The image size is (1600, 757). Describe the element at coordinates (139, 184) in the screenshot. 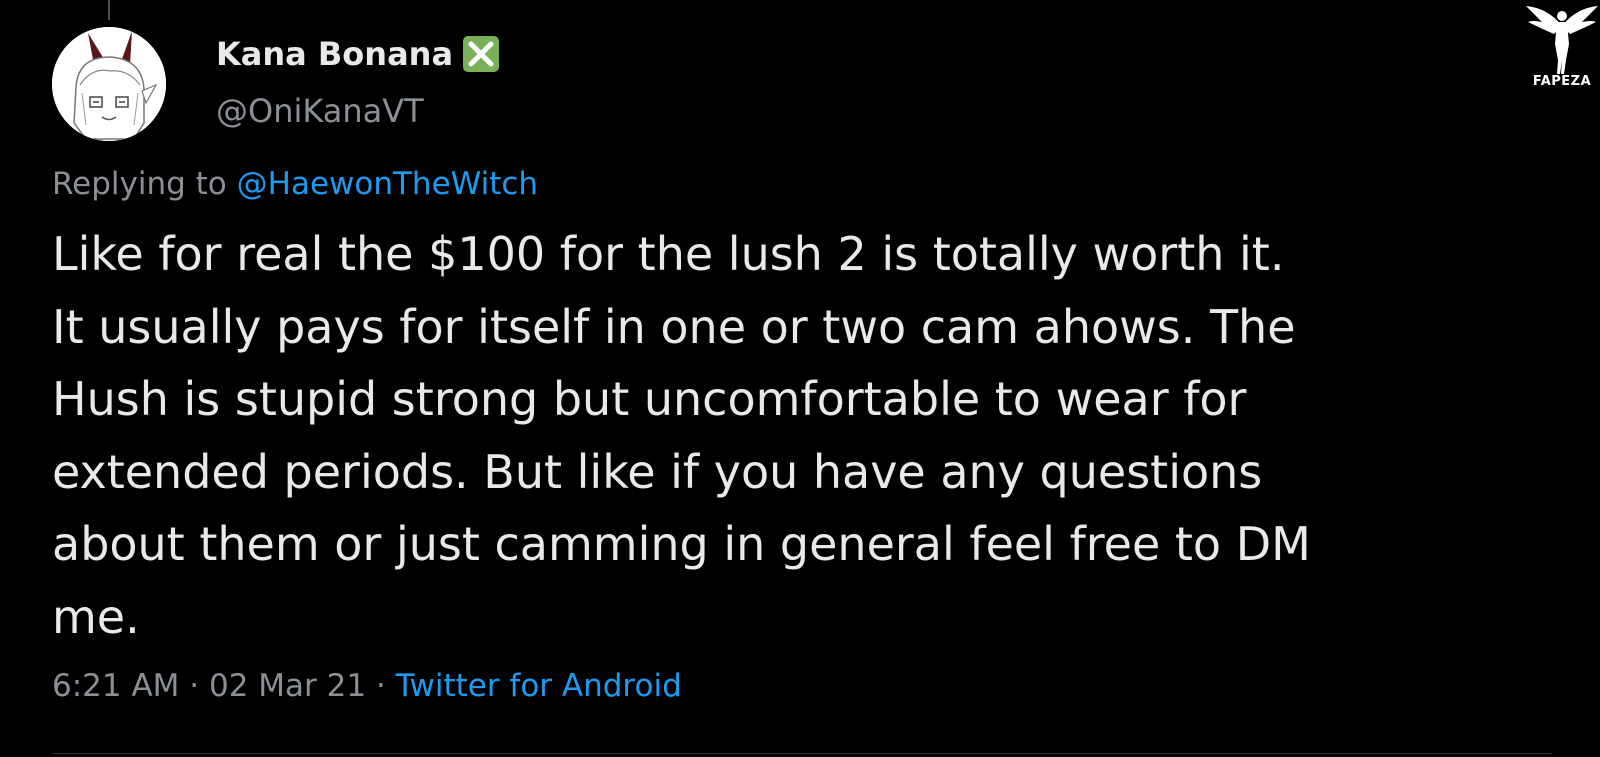

I see `replying-to-prefix: Replying to` at that location.